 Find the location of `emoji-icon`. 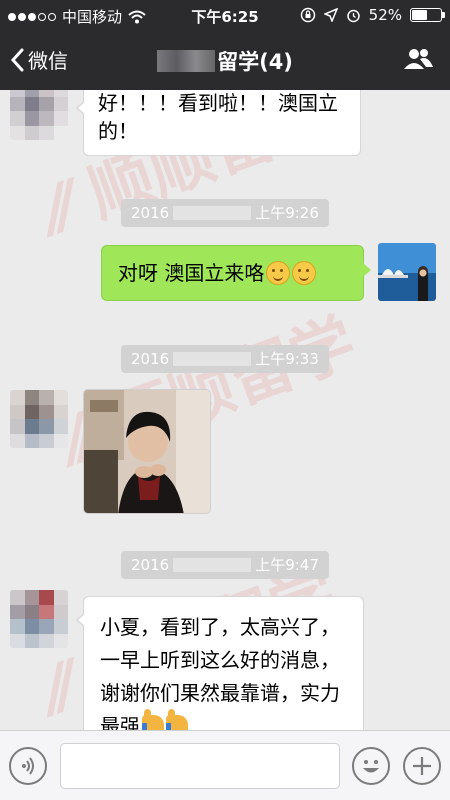

emoji-icon is located at coordinates (371, 766).